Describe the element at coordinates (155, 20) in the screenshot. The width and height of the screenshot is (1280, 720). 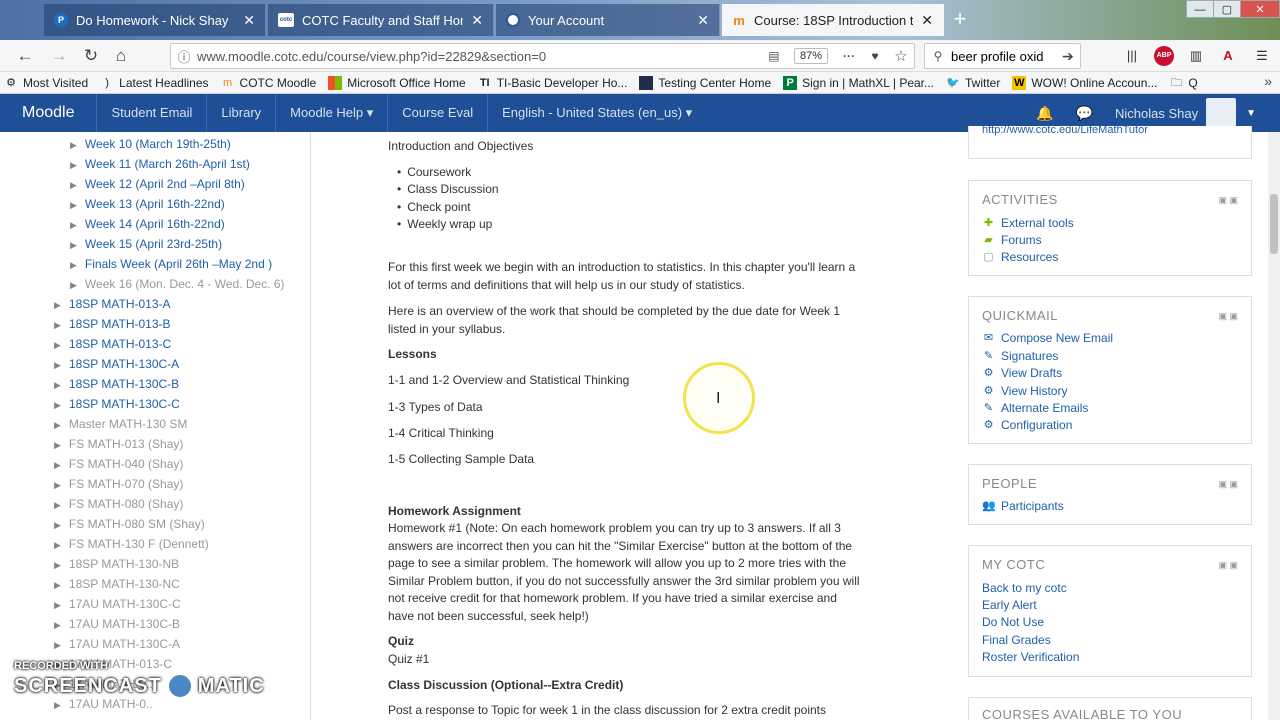
I see `tab-do-homework: P Do Homework - Nick Shay ✕` at that location.